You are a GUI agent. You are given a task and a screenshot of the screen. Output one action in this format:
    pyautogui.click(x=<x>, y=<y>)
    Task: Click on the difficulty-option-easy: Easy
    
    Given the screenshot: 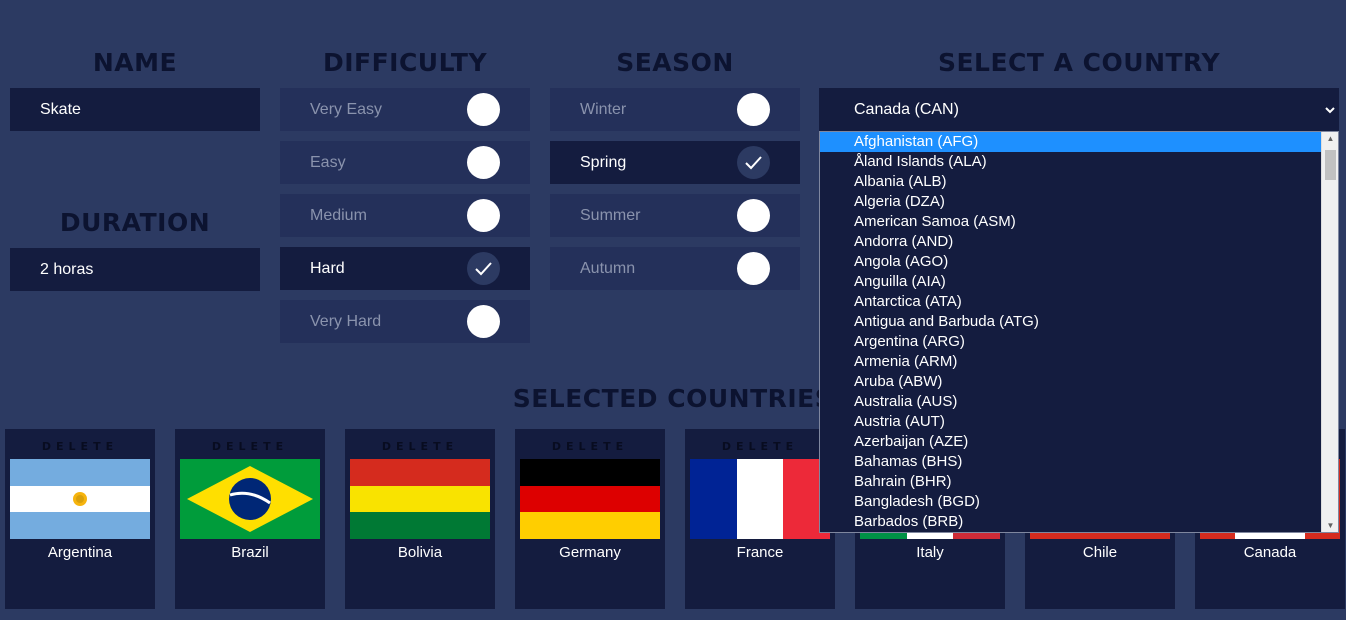 What is the action you would take?
    pyautogui.click(x=405, y=162)
    